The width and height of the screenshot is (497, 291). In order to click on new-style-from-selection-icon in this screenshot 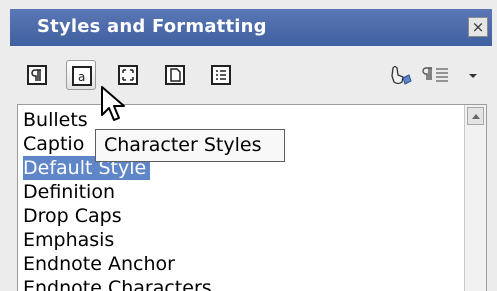, I will do `click(435, 74)`.